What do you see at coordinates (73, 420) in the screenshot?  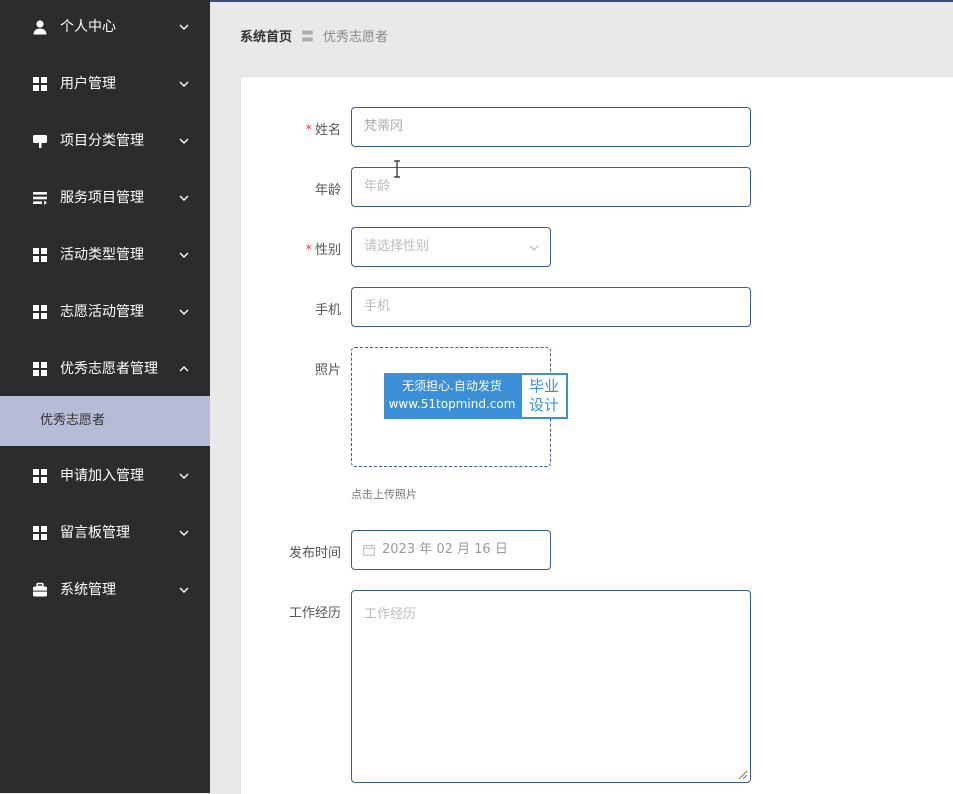 I see `submenu-item-label: 优秀志愿者` at bounding box center [73, 420].